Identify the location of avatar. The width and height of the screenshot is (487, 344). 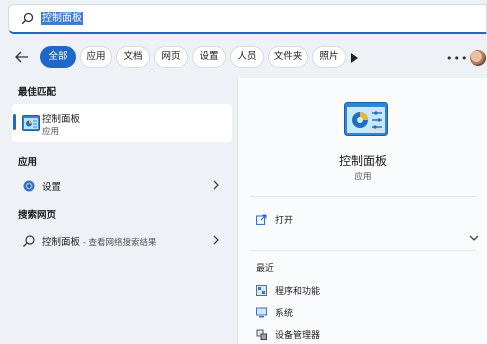
(478, 58).